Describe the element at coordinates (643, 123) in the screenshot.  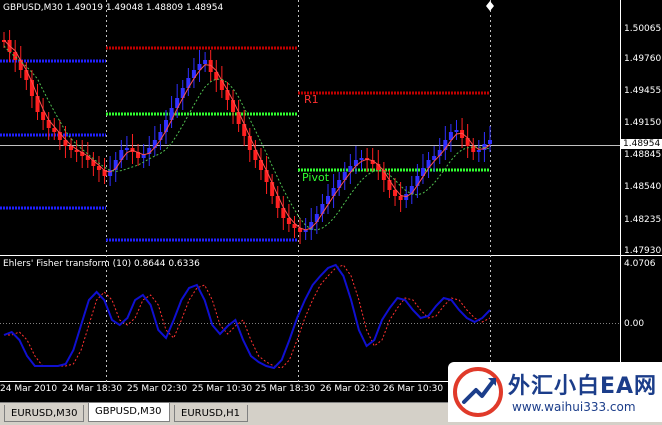
I see `price-tick: 1.49150` at that location.